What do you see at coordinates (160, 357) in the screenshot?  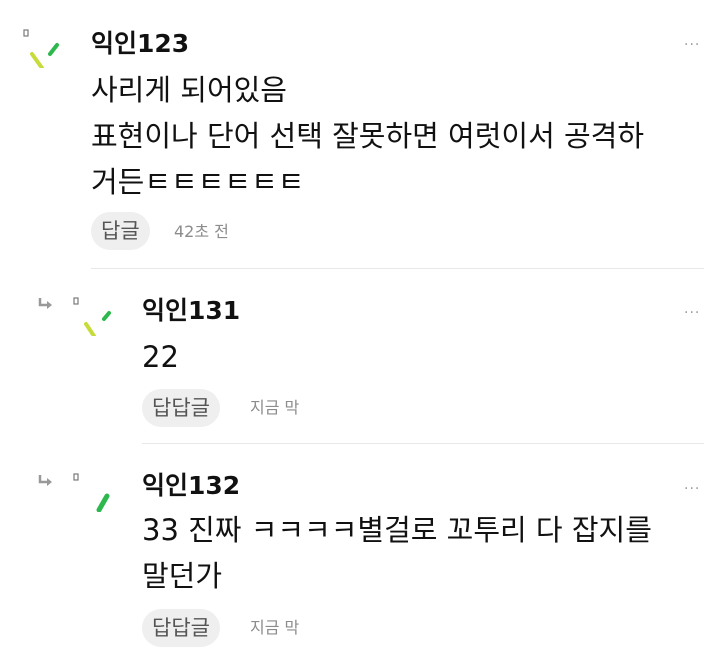 I see `reply-text-line: 22` at bounding box center [160, 357].